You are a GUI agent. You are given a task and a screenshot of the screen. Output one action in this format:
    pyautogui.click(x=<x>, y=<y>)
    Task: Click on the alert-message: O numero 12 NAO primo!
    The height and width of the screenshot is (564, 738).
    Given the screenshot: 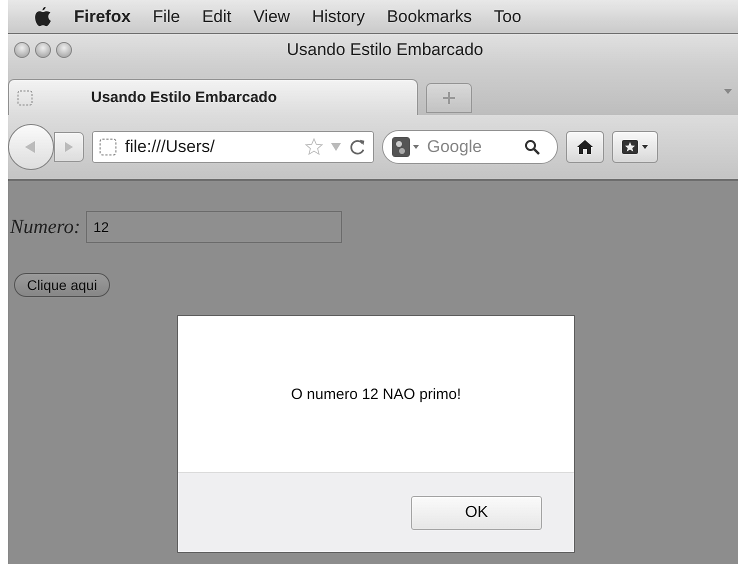 What is the action you would take?
    pyautogui.click(x=376, y=394)
    